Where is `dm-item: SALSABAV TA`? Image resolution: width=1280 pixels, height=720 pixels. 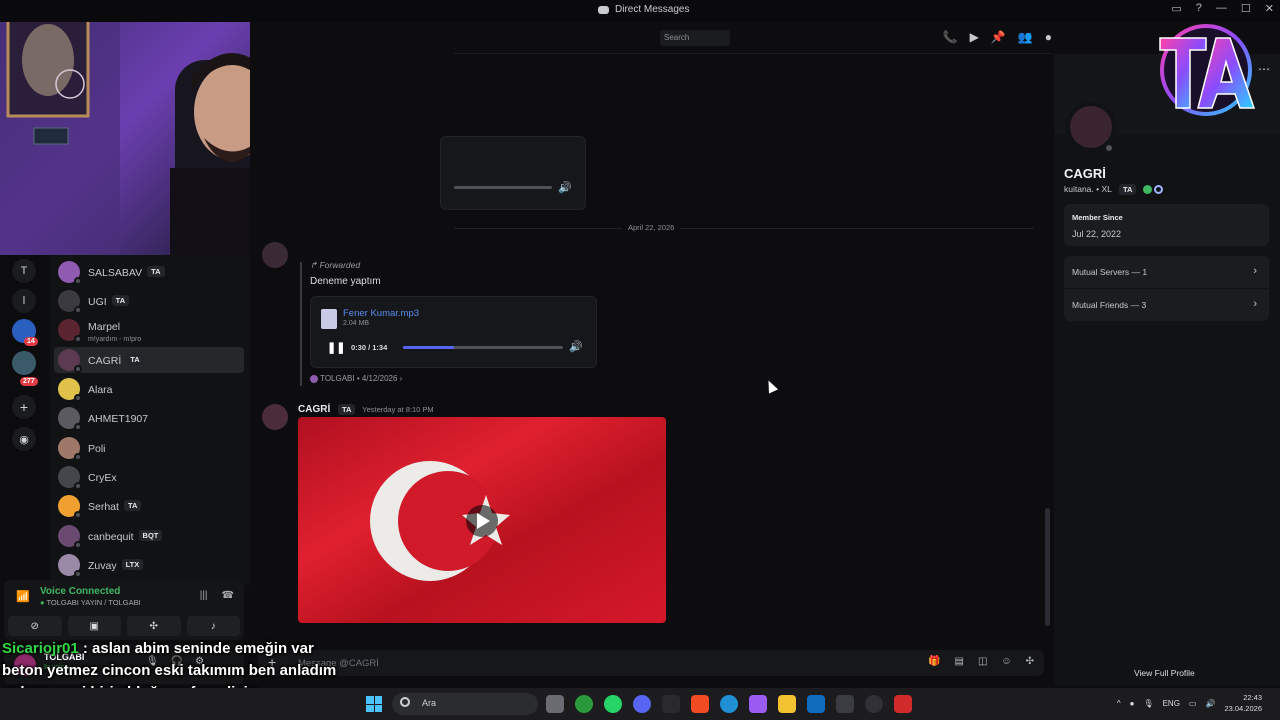 dm-item: SALSABAV TA is located at coordinates (149, 272).